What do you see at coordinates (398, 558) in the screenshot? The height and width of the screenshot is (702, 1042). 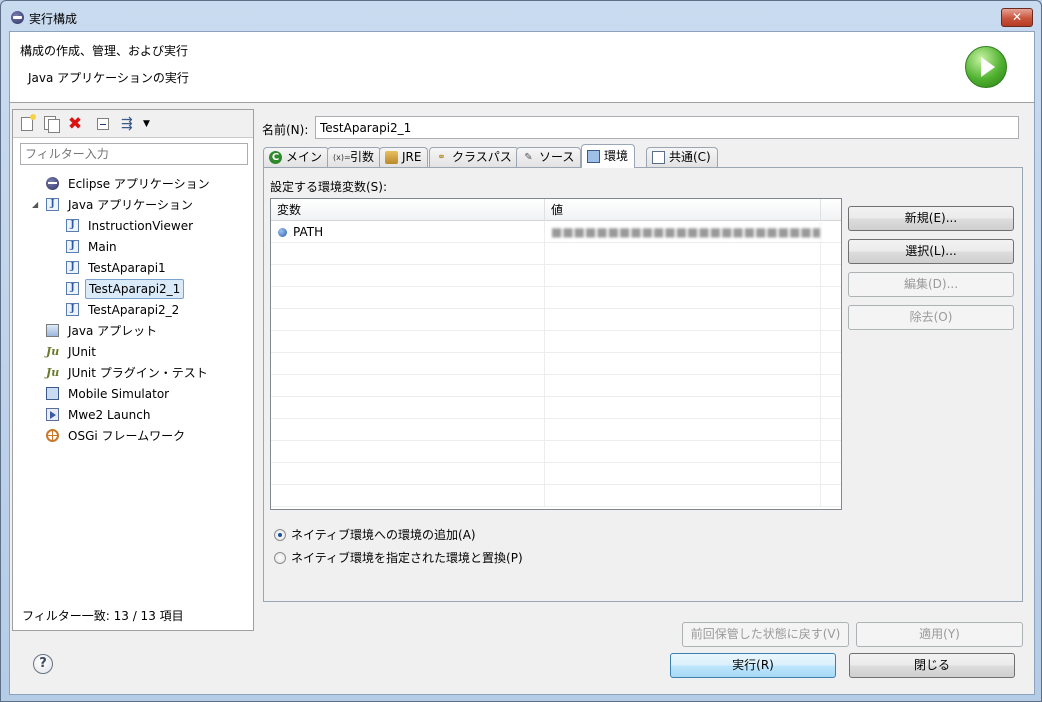 I see `replace-env-radio: ネイティブ環境を指定された環境と置換(P)` at bounding box center [398, 558].